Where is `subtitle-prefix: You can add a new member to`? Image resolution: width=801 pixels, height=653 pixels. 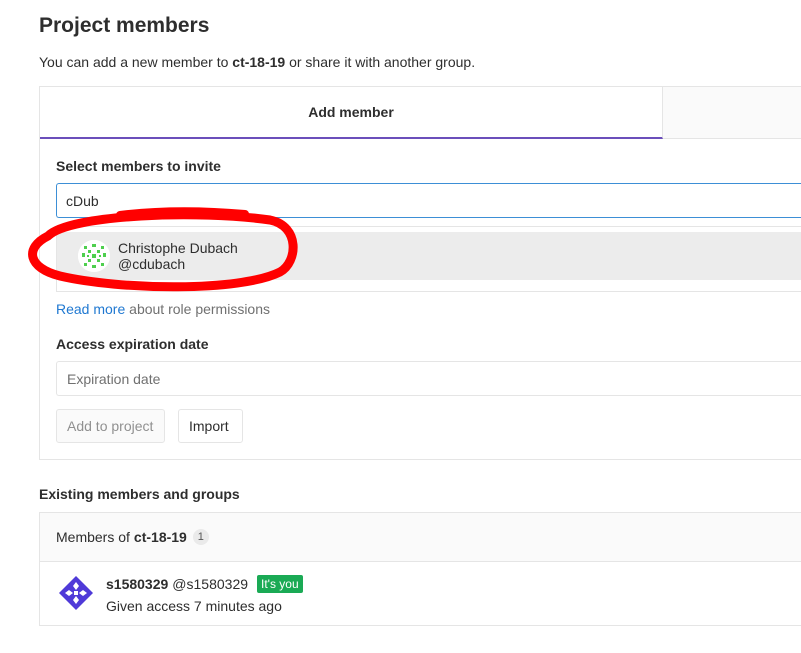
subtitle-prefix: You can add a new member to is located at coordinates (136, 62).